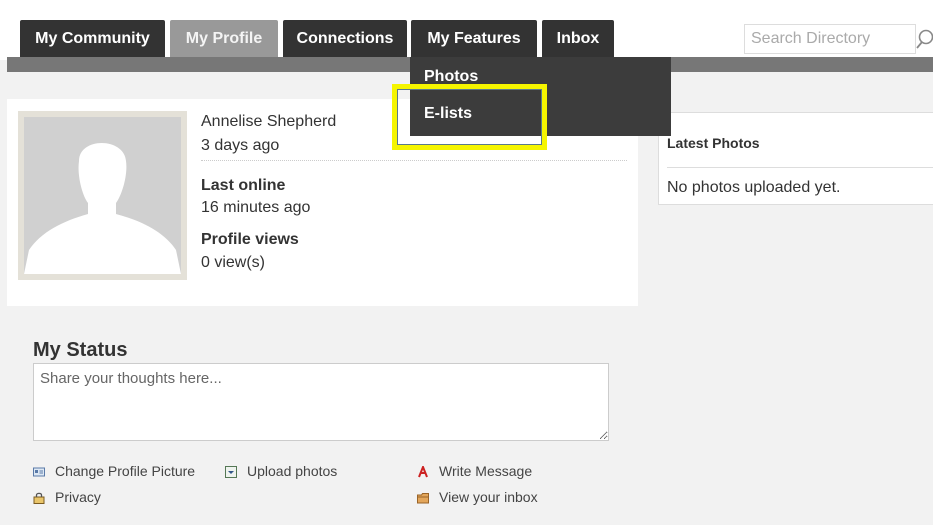 This screenshot has width=933, height=525. What do you see at coordinates (754, 187) in the screenshot?
I see `latest-photos-empty: No photos uploaded yet.` at bounding box center [754, 187].